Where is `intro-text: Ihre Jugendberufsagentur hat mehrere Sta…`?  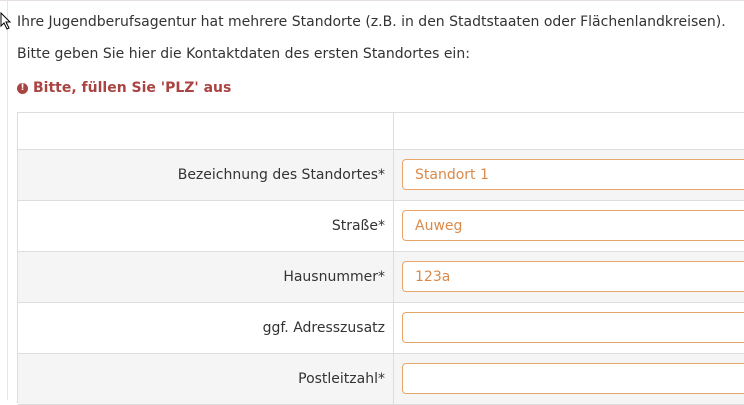
intro-text: Ihre Jugendberufsagentur hat mehrere Sta… is located at coordinates (371, 22).